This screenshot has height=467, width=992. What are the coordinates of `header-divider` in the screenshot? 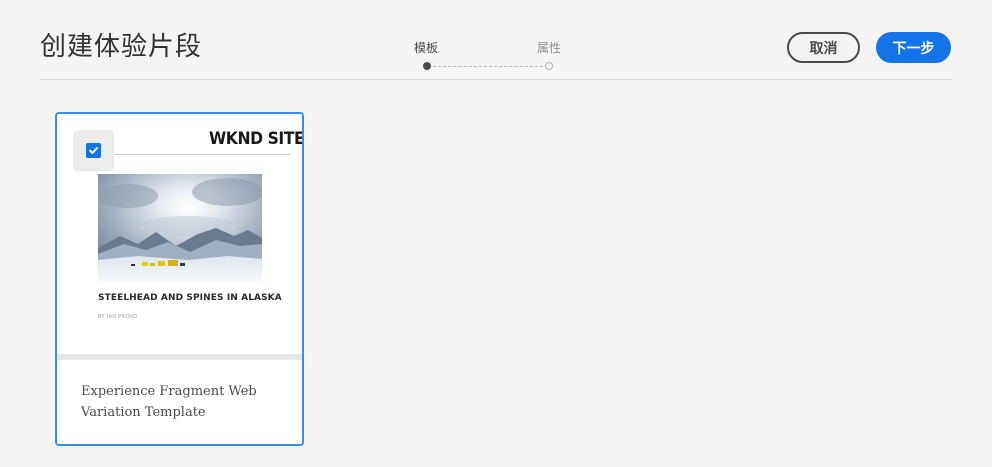 It's located at (496, 79).